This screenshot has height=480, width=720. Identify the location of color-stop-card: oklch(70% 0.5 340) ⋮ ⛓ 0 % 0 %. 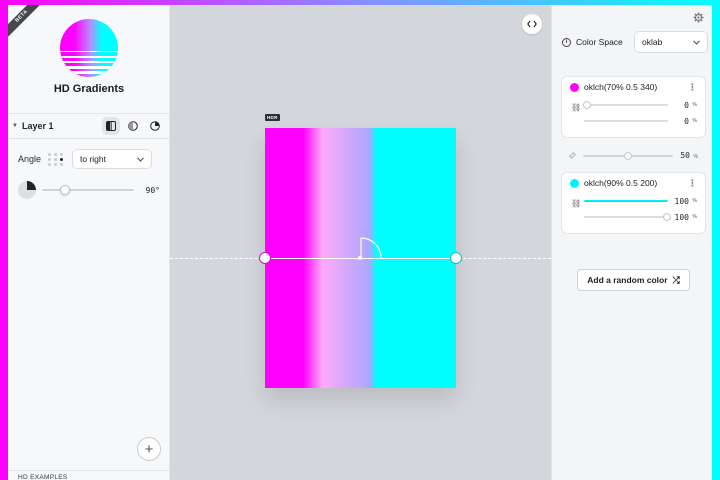
(633, 107).